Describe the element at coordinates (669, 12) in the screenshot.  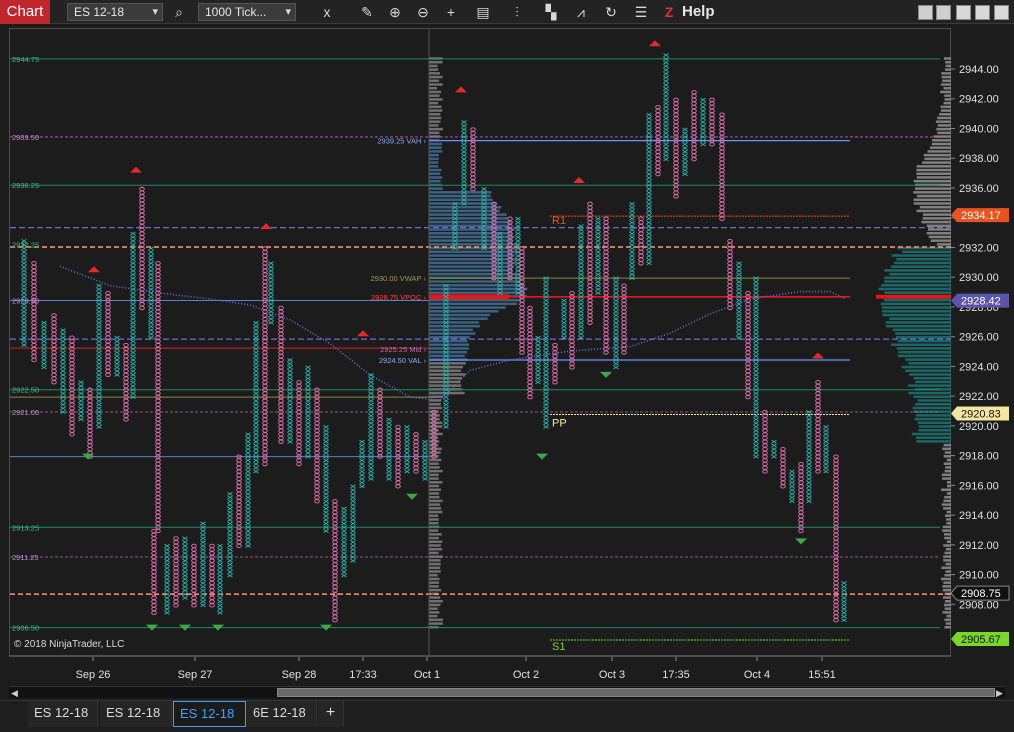
I see `z-order-icon: Z` at that location.